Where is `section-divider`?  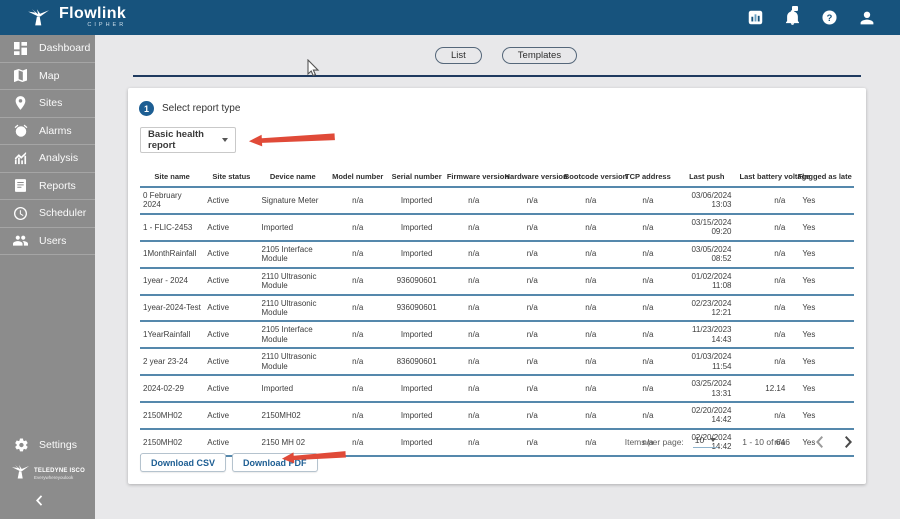
section-divider is located at coordinates (497, 76).